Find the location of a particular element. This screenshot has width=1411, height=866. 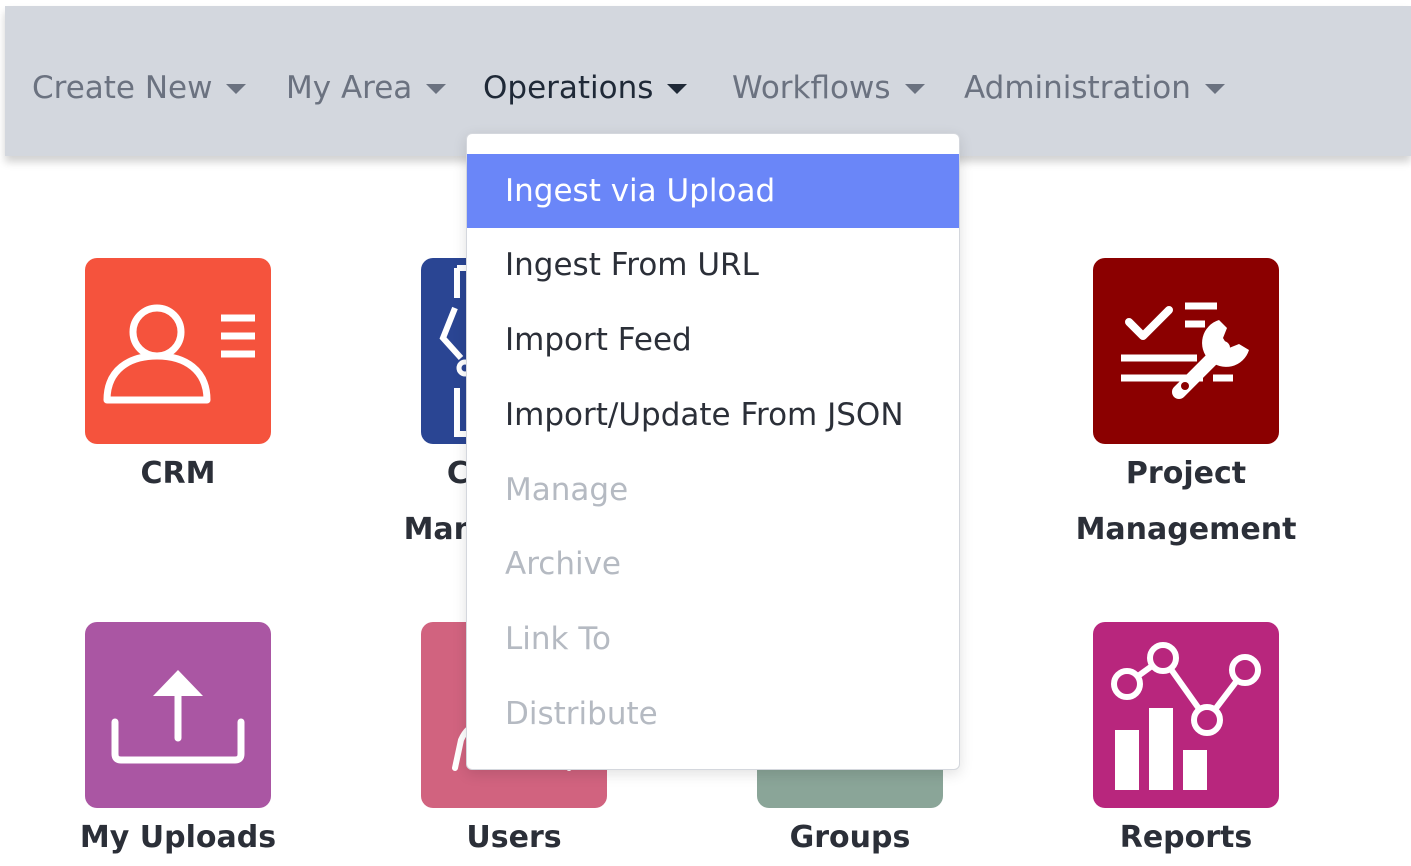

tile-groups-label: Groups is located at coordinates (850, 837).